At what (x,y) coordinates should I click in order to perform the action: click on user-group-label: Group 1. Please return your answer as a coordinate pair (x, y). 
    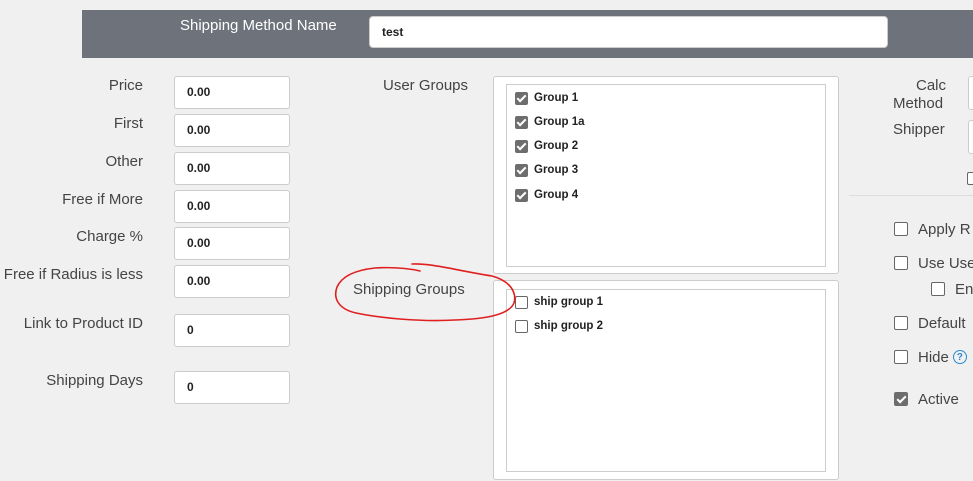
    Looking at the image, I should click on (556, 98).